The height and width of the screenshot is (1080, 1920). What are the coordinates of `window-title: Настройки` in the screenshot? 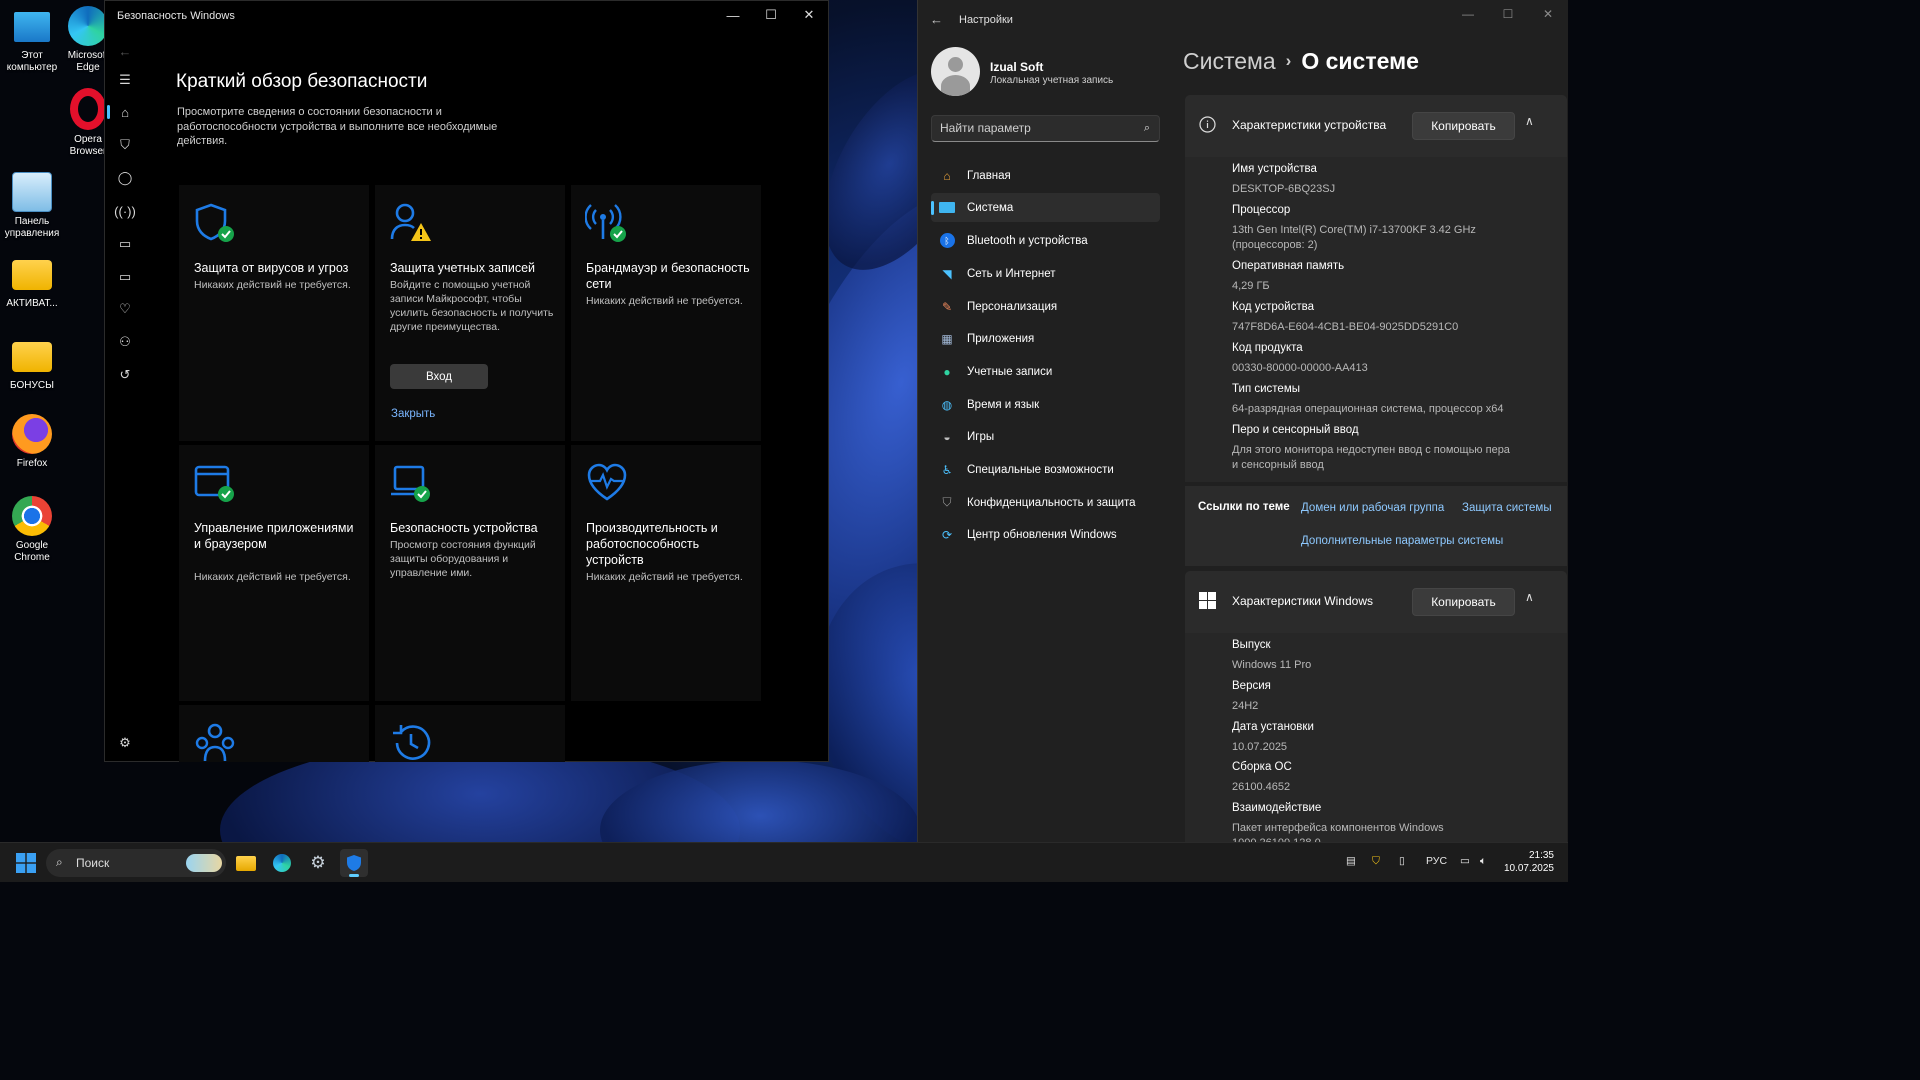 It's located at (986, 20).